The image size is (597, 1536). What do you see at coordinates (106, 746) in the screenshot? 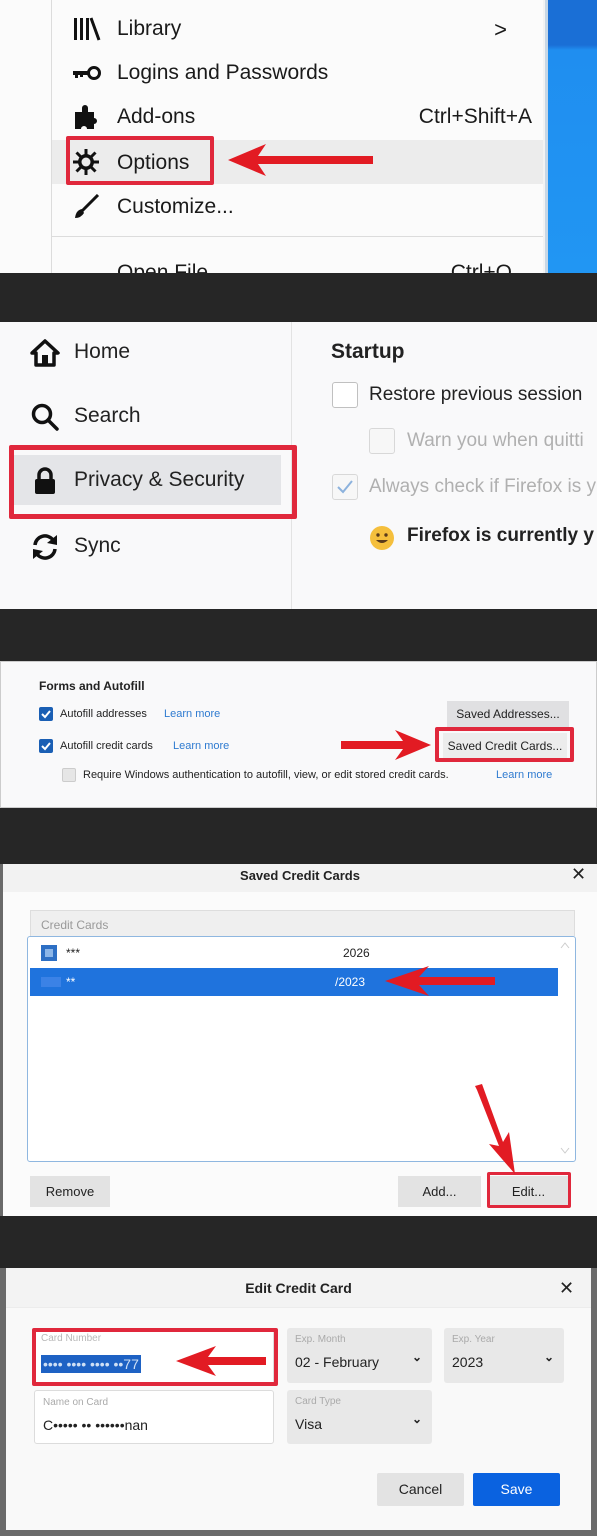
I see `autofill-credit-cards-label: Autofill credit cards` at bounding box center [106, 746].